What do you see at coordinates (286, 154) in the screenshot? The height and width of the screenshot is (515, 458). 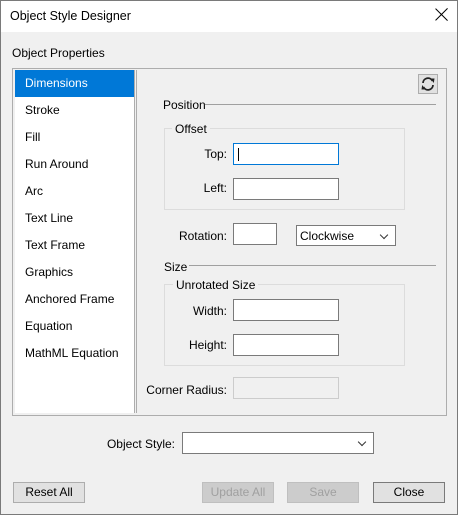 I see `top-input` at bounding box center [286, 154].